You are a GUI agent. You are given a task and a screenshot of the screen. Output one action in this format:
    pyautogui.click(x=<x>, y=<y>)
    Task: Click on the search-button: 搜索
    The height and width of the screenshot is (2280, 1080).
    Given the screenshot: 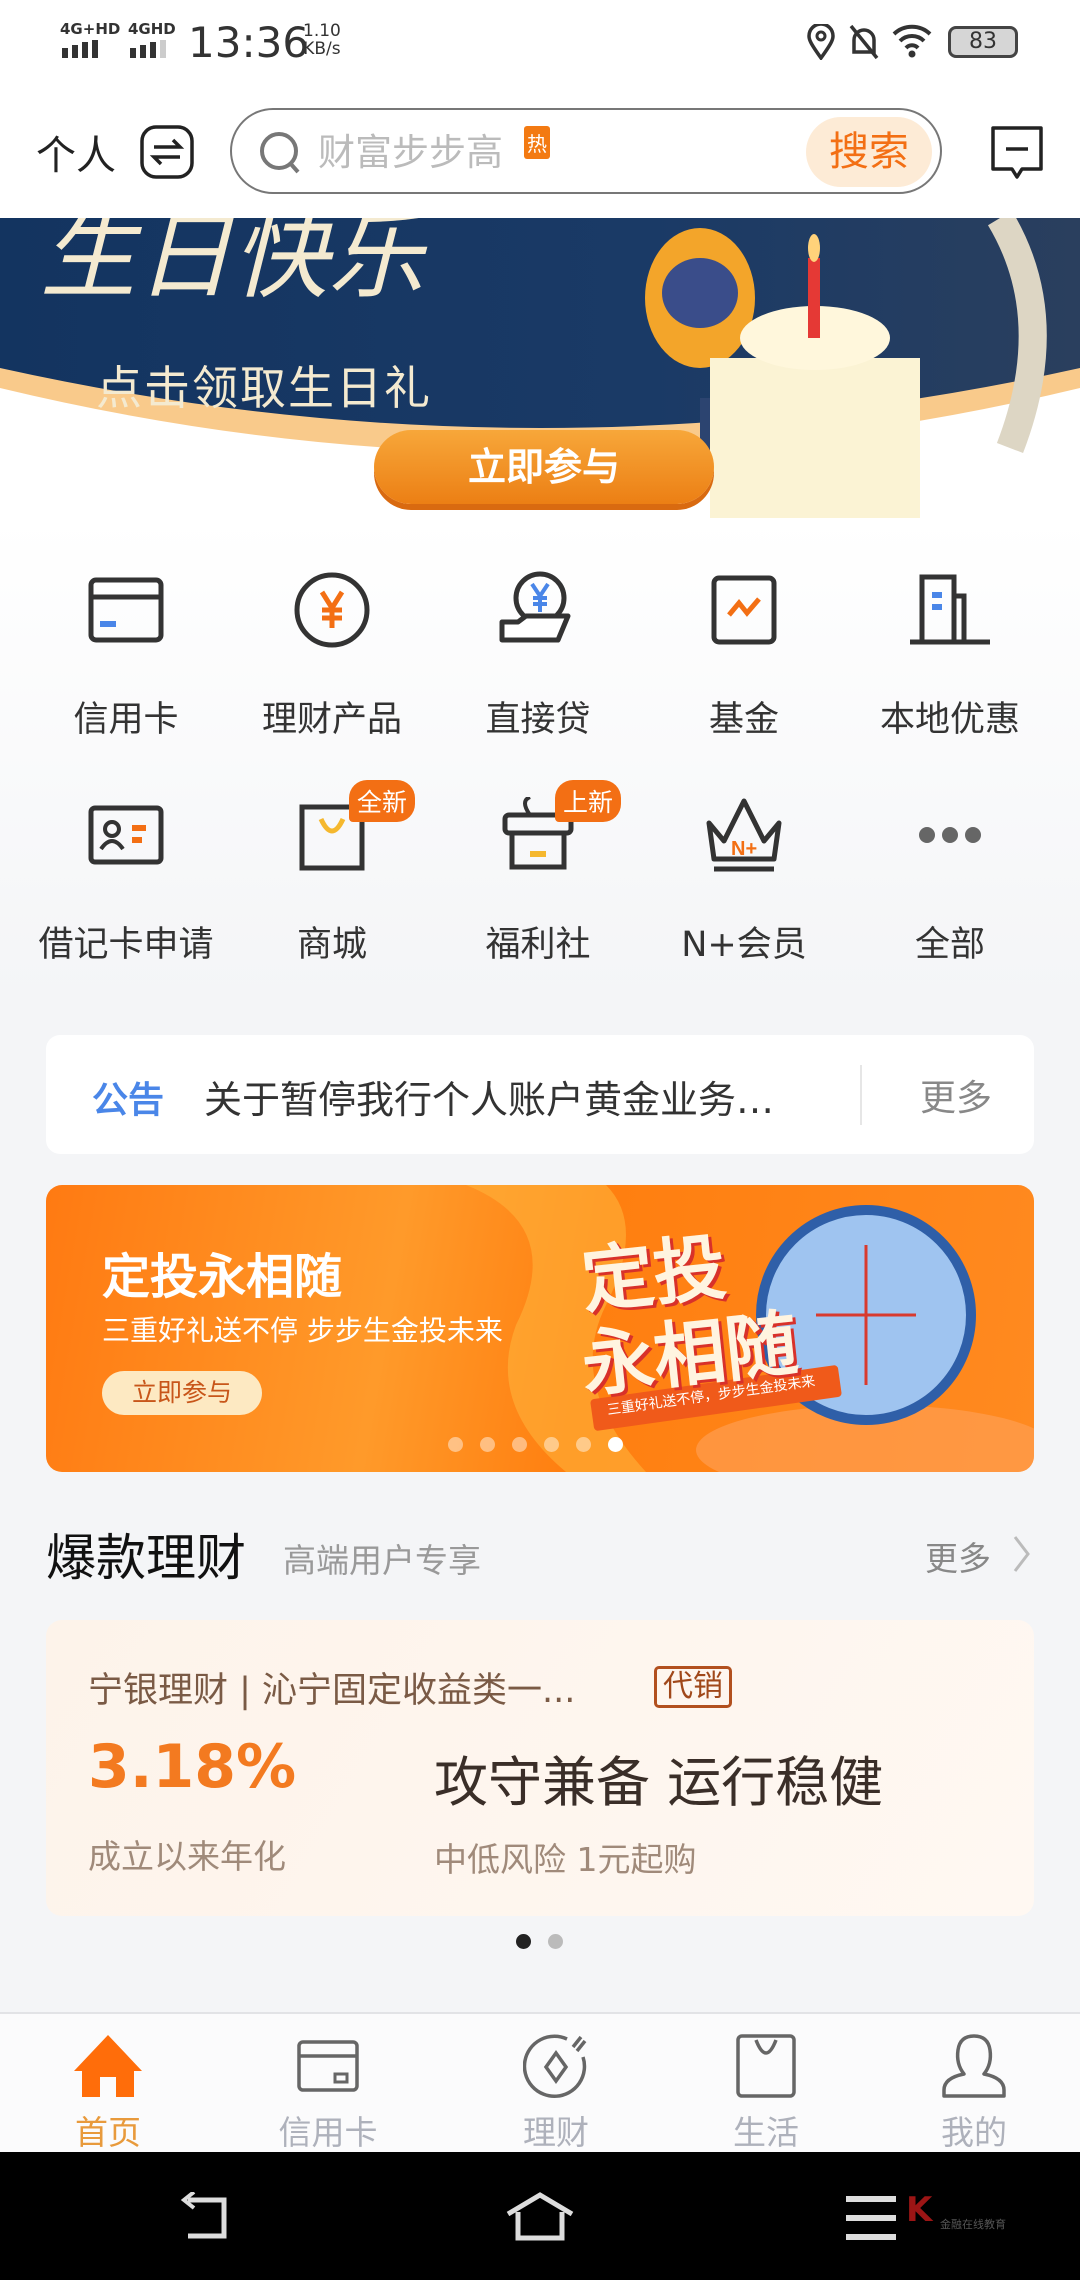 What is the action you would take?
    pyautogui.click(x=869, y=152)
    